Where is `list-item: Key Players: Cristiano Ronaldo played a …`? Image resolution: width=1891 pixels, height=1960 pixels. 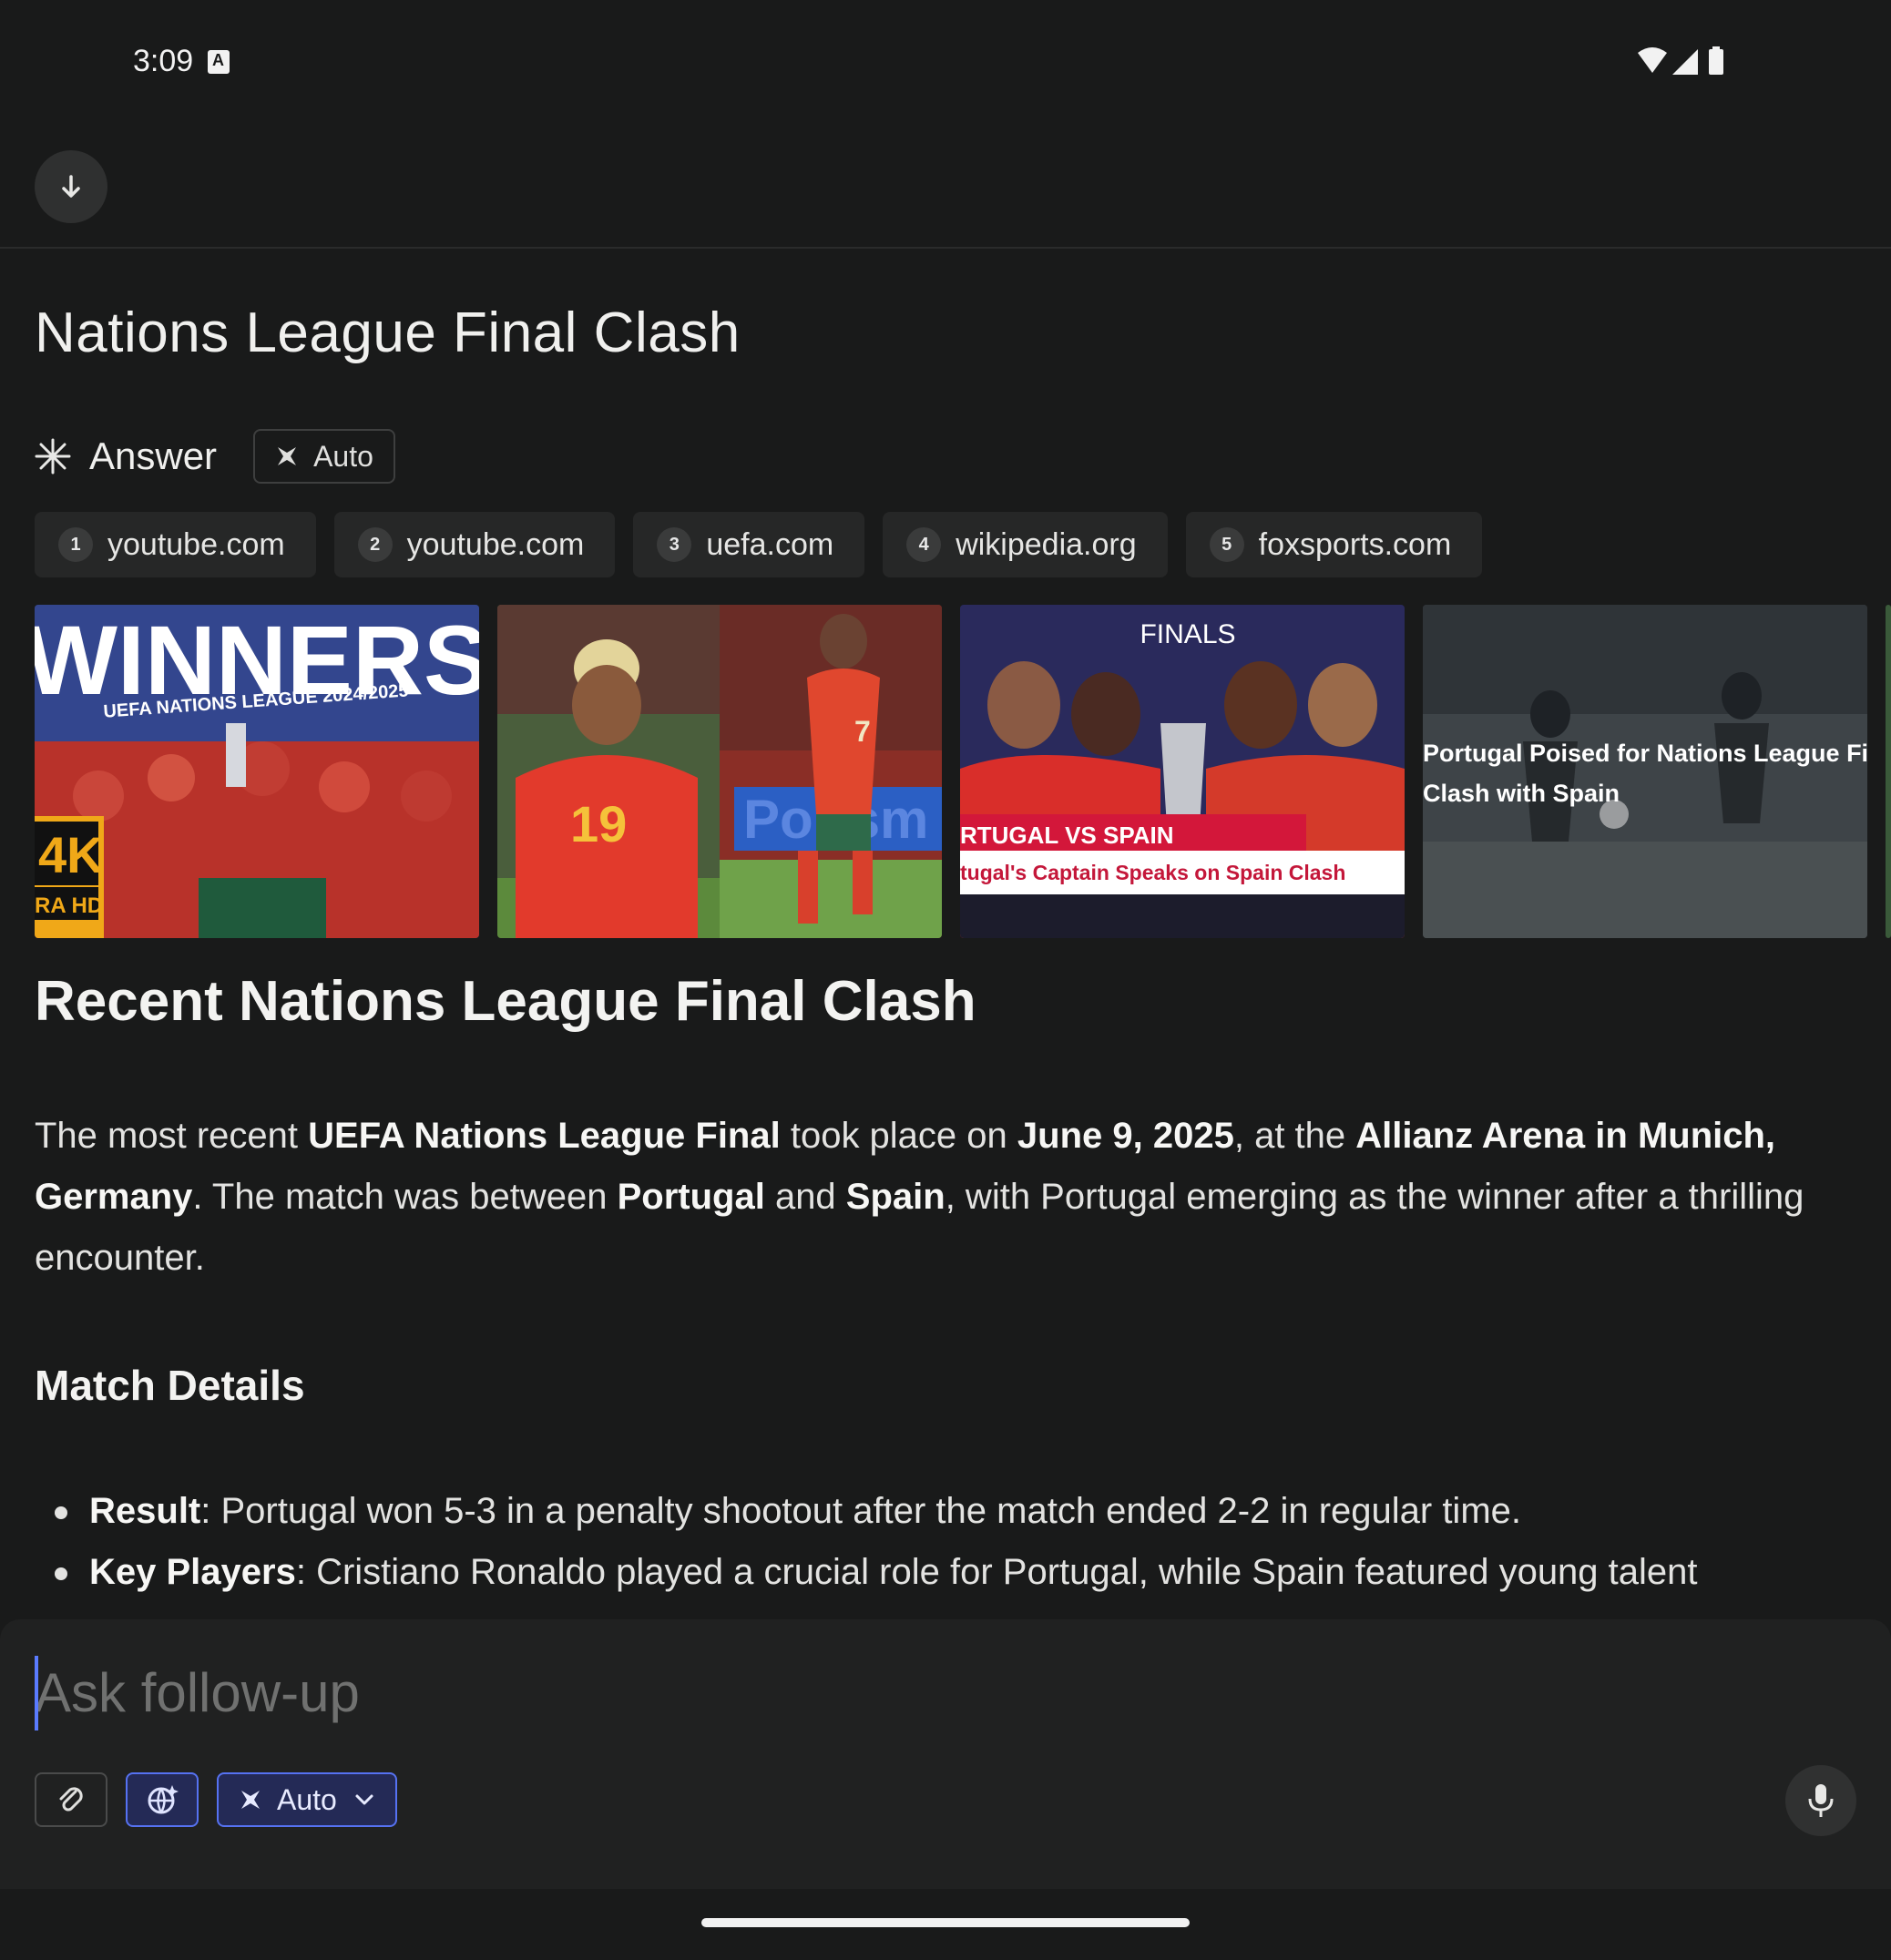 list-item: Key Players: Cristiano Ronaldo played a … is located at coordinates (945, 1572).